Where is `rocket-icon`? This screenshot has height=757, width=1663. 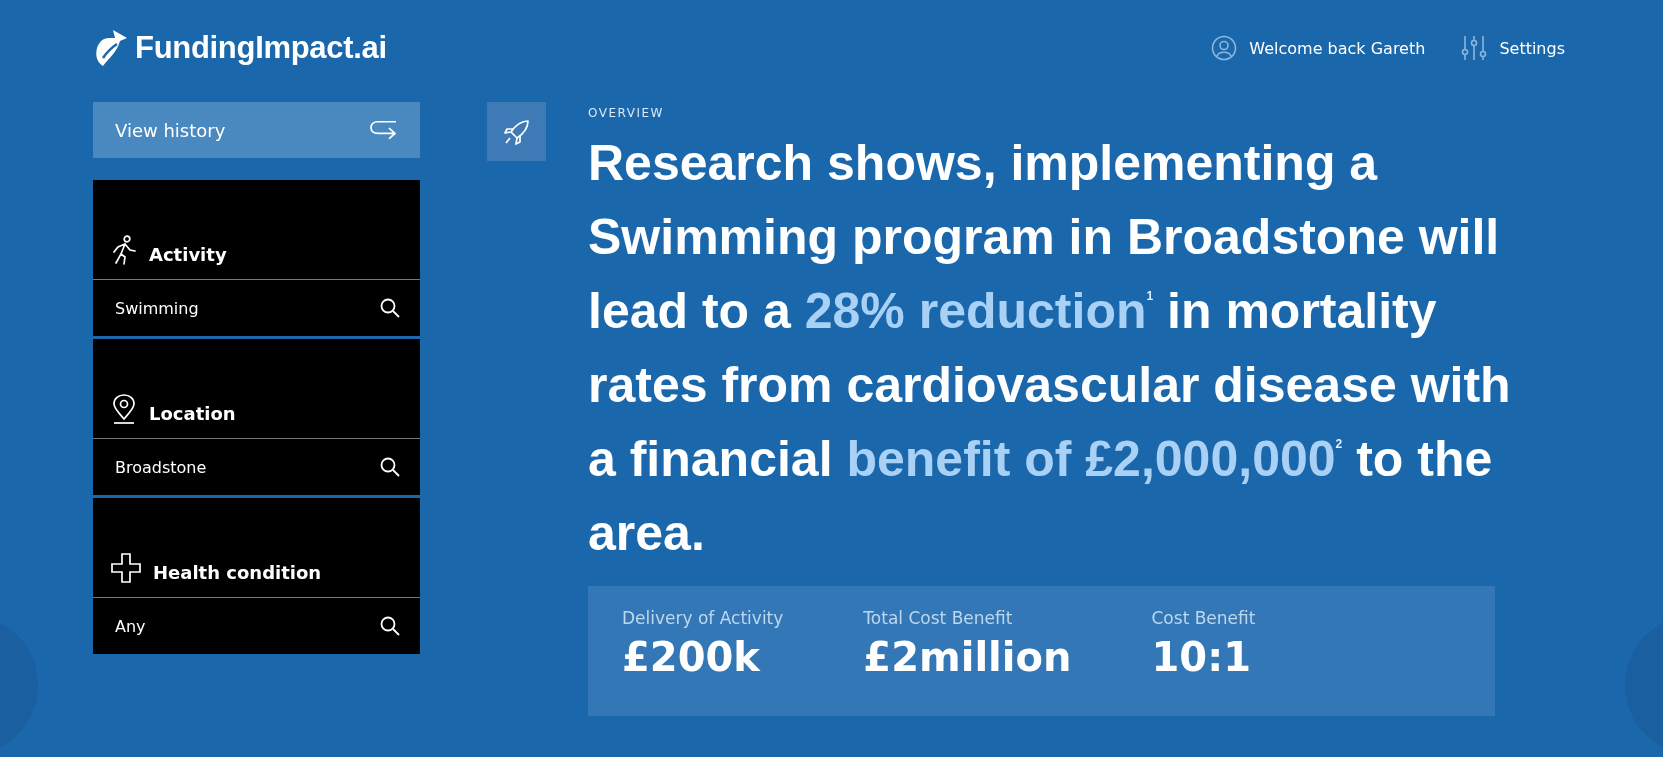
rocket-icon is located at coordinates (516, 131).